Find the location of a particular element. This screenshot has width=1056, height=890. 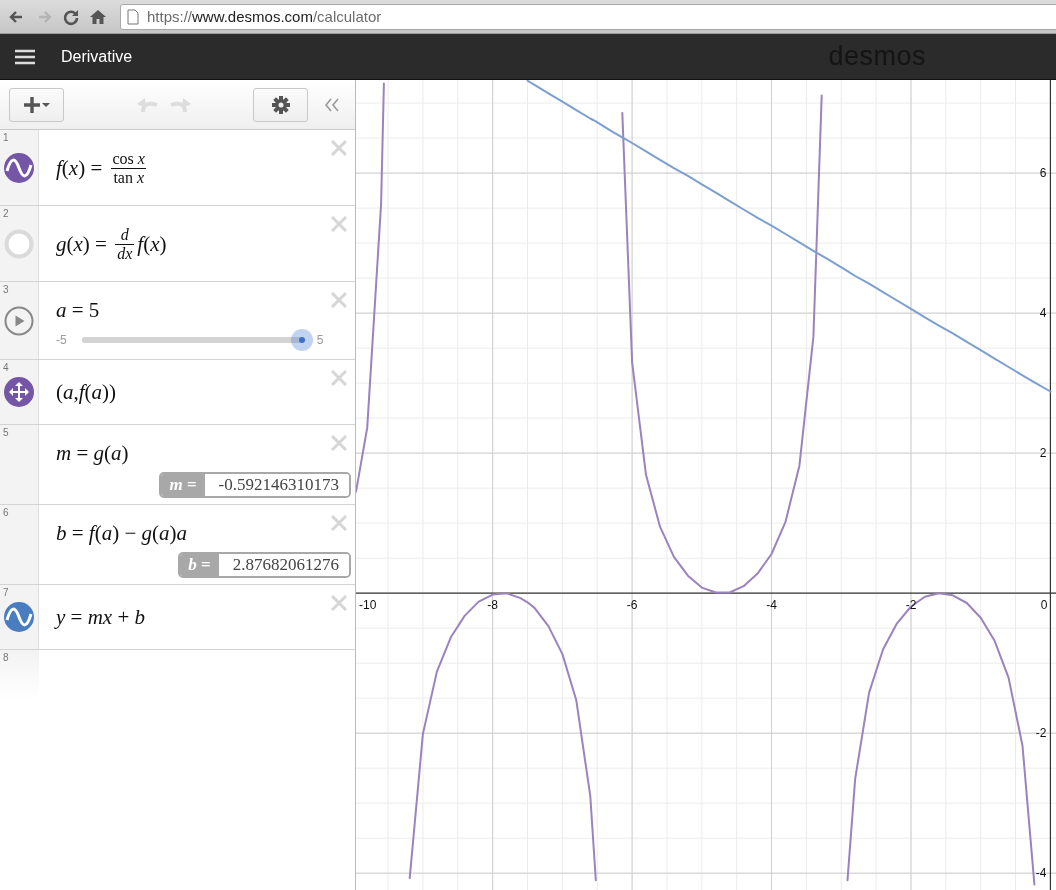

address-bar: https://www.desmos.com/calculator is located at coordinates (588, 16).